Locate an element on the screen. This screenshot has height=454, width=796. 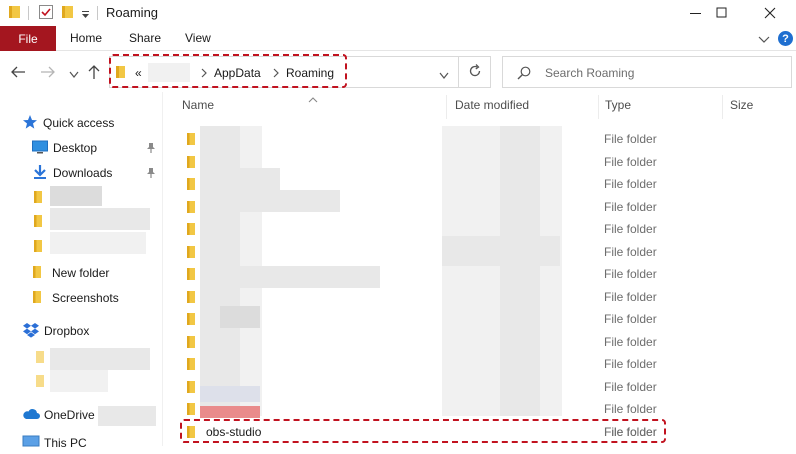
address-highlight is located at coordinates (228, 71).